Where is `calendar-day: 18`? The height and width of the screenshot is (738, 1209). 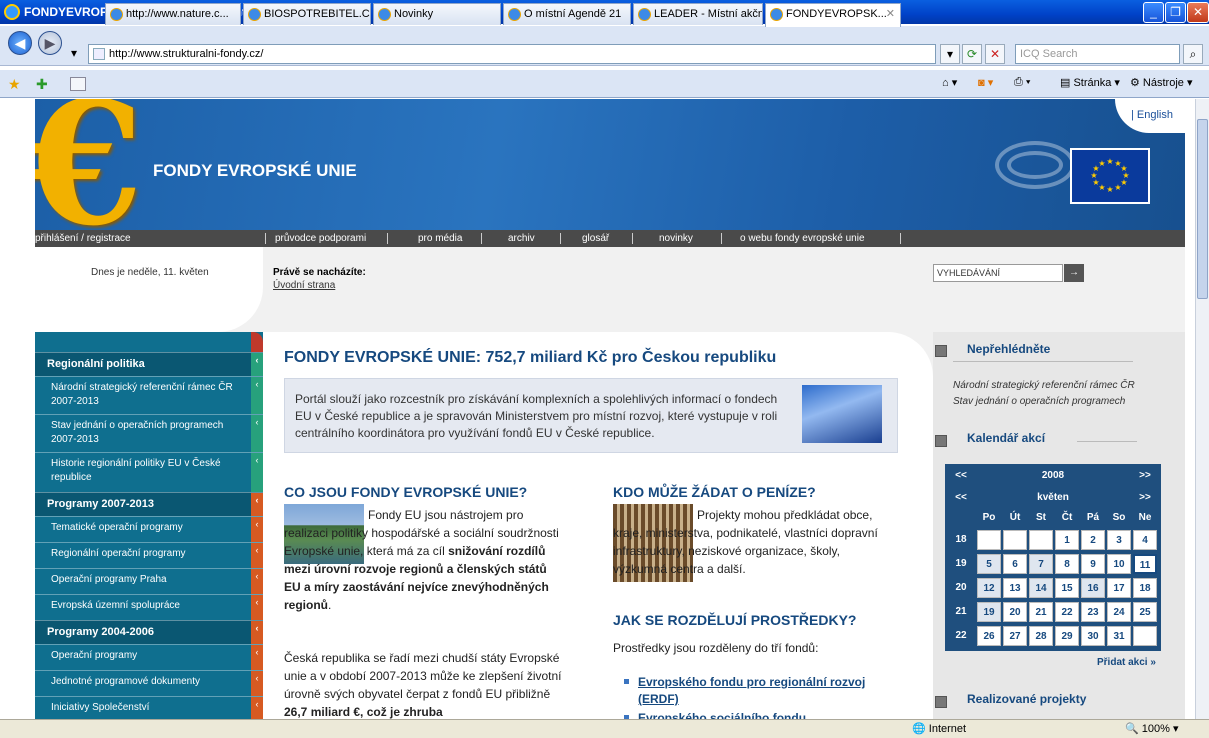
calendar-day: 18 is located at coordinates (1145, 588).